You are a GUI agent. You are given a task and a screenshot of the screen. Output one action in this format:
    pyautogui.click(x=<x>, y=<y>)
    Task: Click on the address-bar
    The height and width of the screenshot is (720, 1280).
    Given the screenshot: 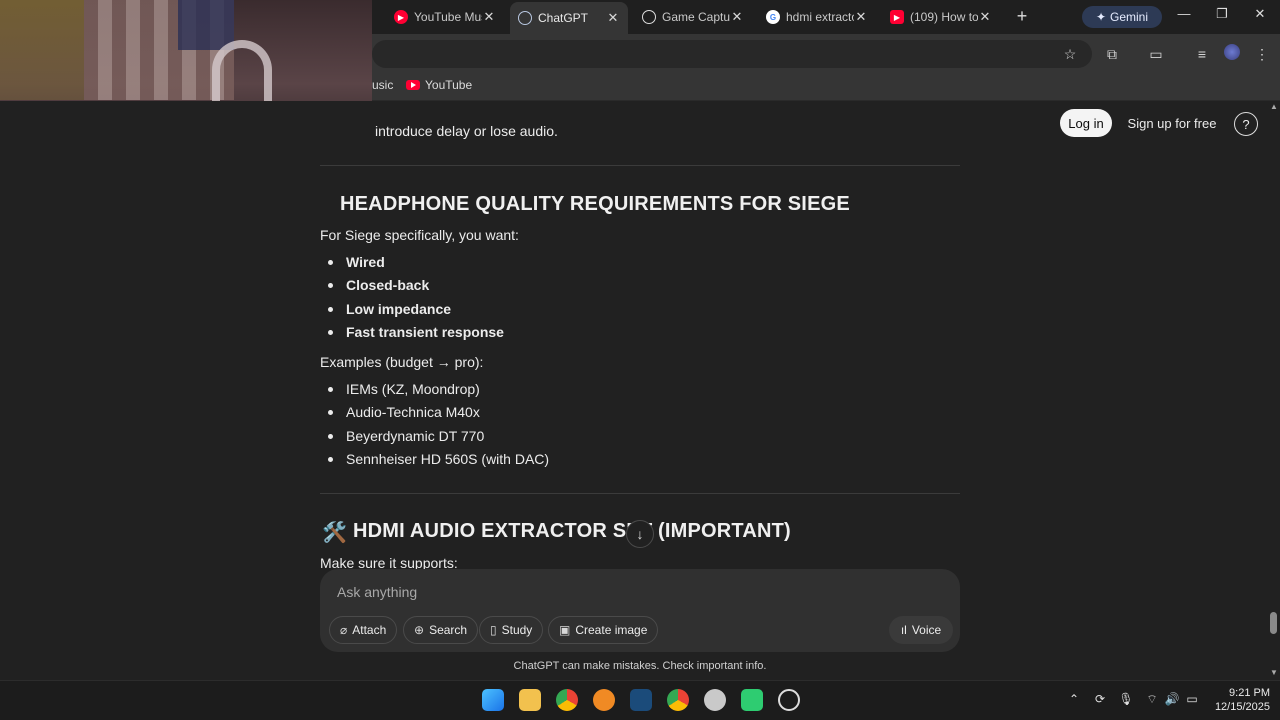 What is the action you would take?
    pyautogui.click(x=732, y=54)
    